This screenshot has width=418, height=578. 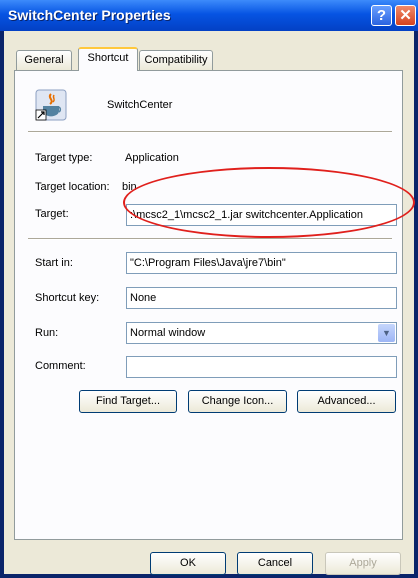 I want to click on run-label: Run:, so click(x=47, y=333).